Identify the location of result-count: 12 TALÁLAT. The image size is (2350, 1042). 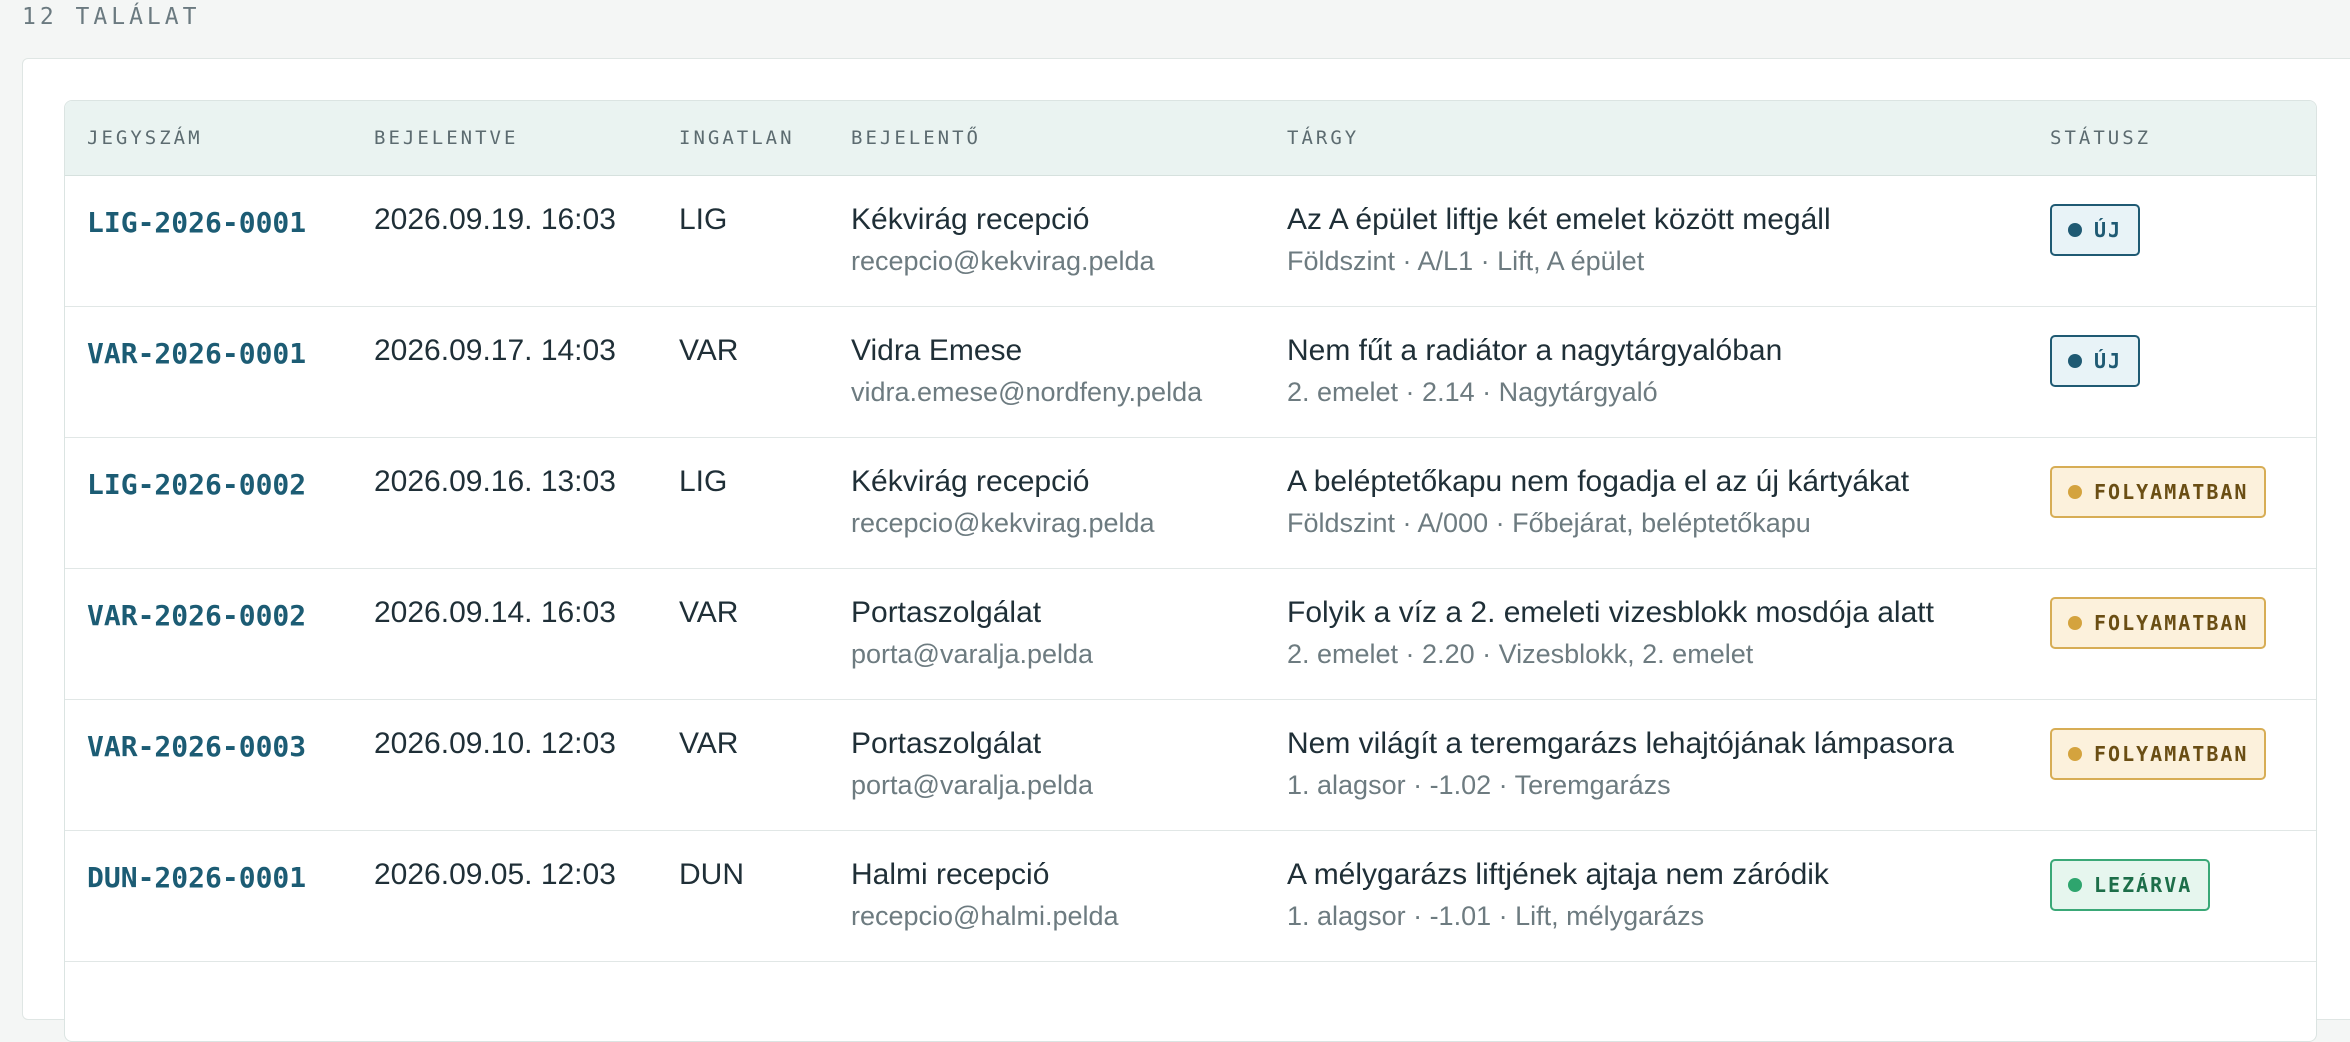
(111, 17).